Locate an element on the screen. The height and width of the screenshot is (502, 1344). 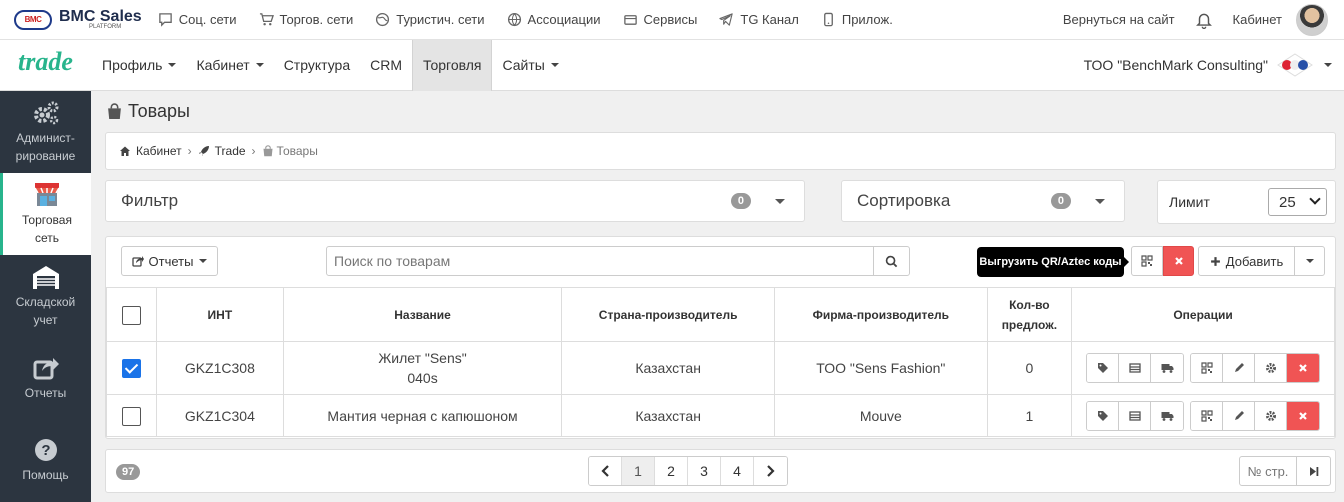
company-selector: ТОО "BenchMark Consulting" is located at coordinates (1214, 65).